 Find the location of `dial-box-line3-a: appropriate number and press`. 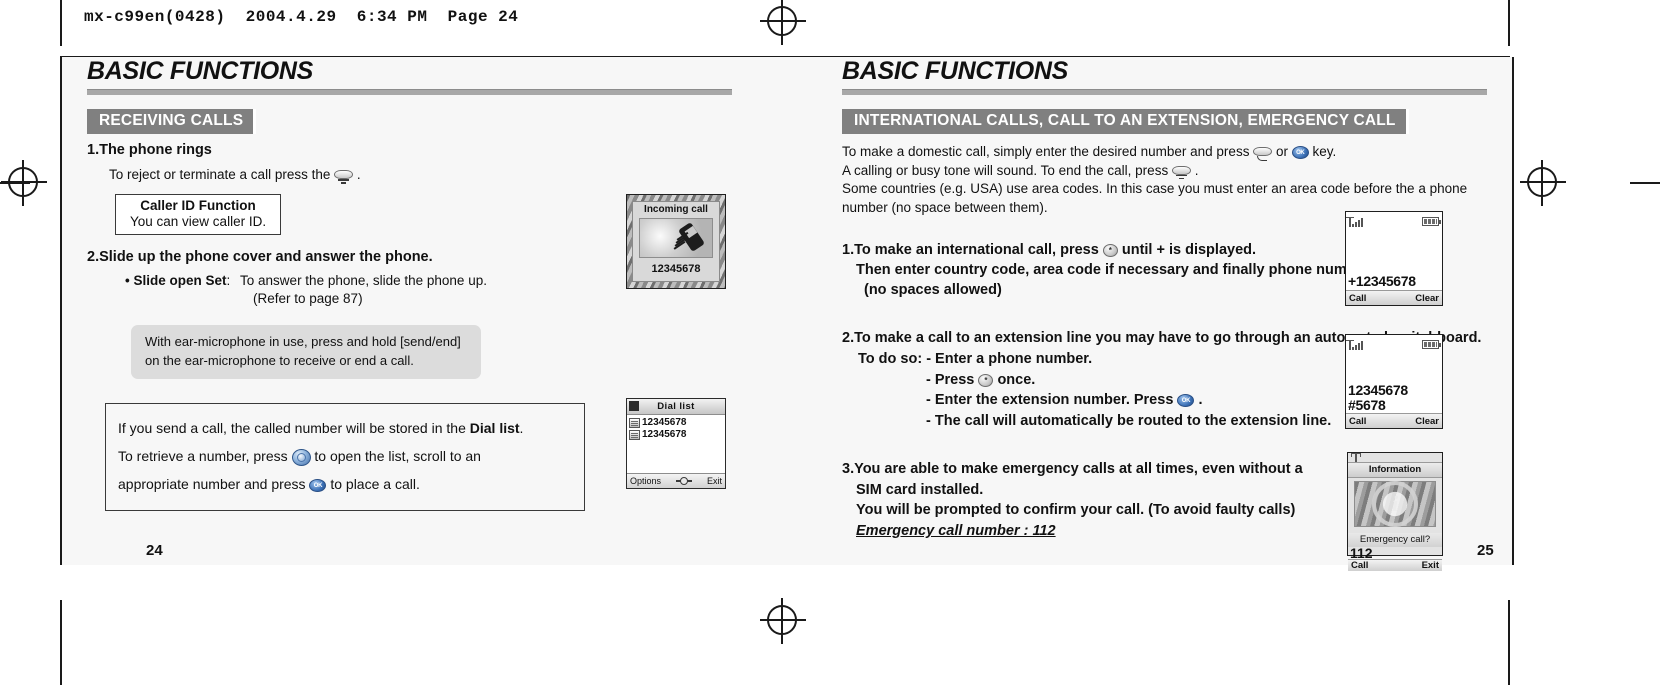

dial-box-line3-a: appropriate number and press is located at coordinates (212, 484).